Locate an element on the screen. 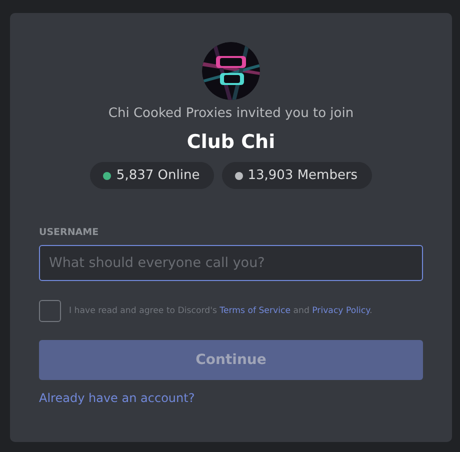 This screenshot has width=460, height=452. login-link: Already have an account? is located at coordinates (117, 398).